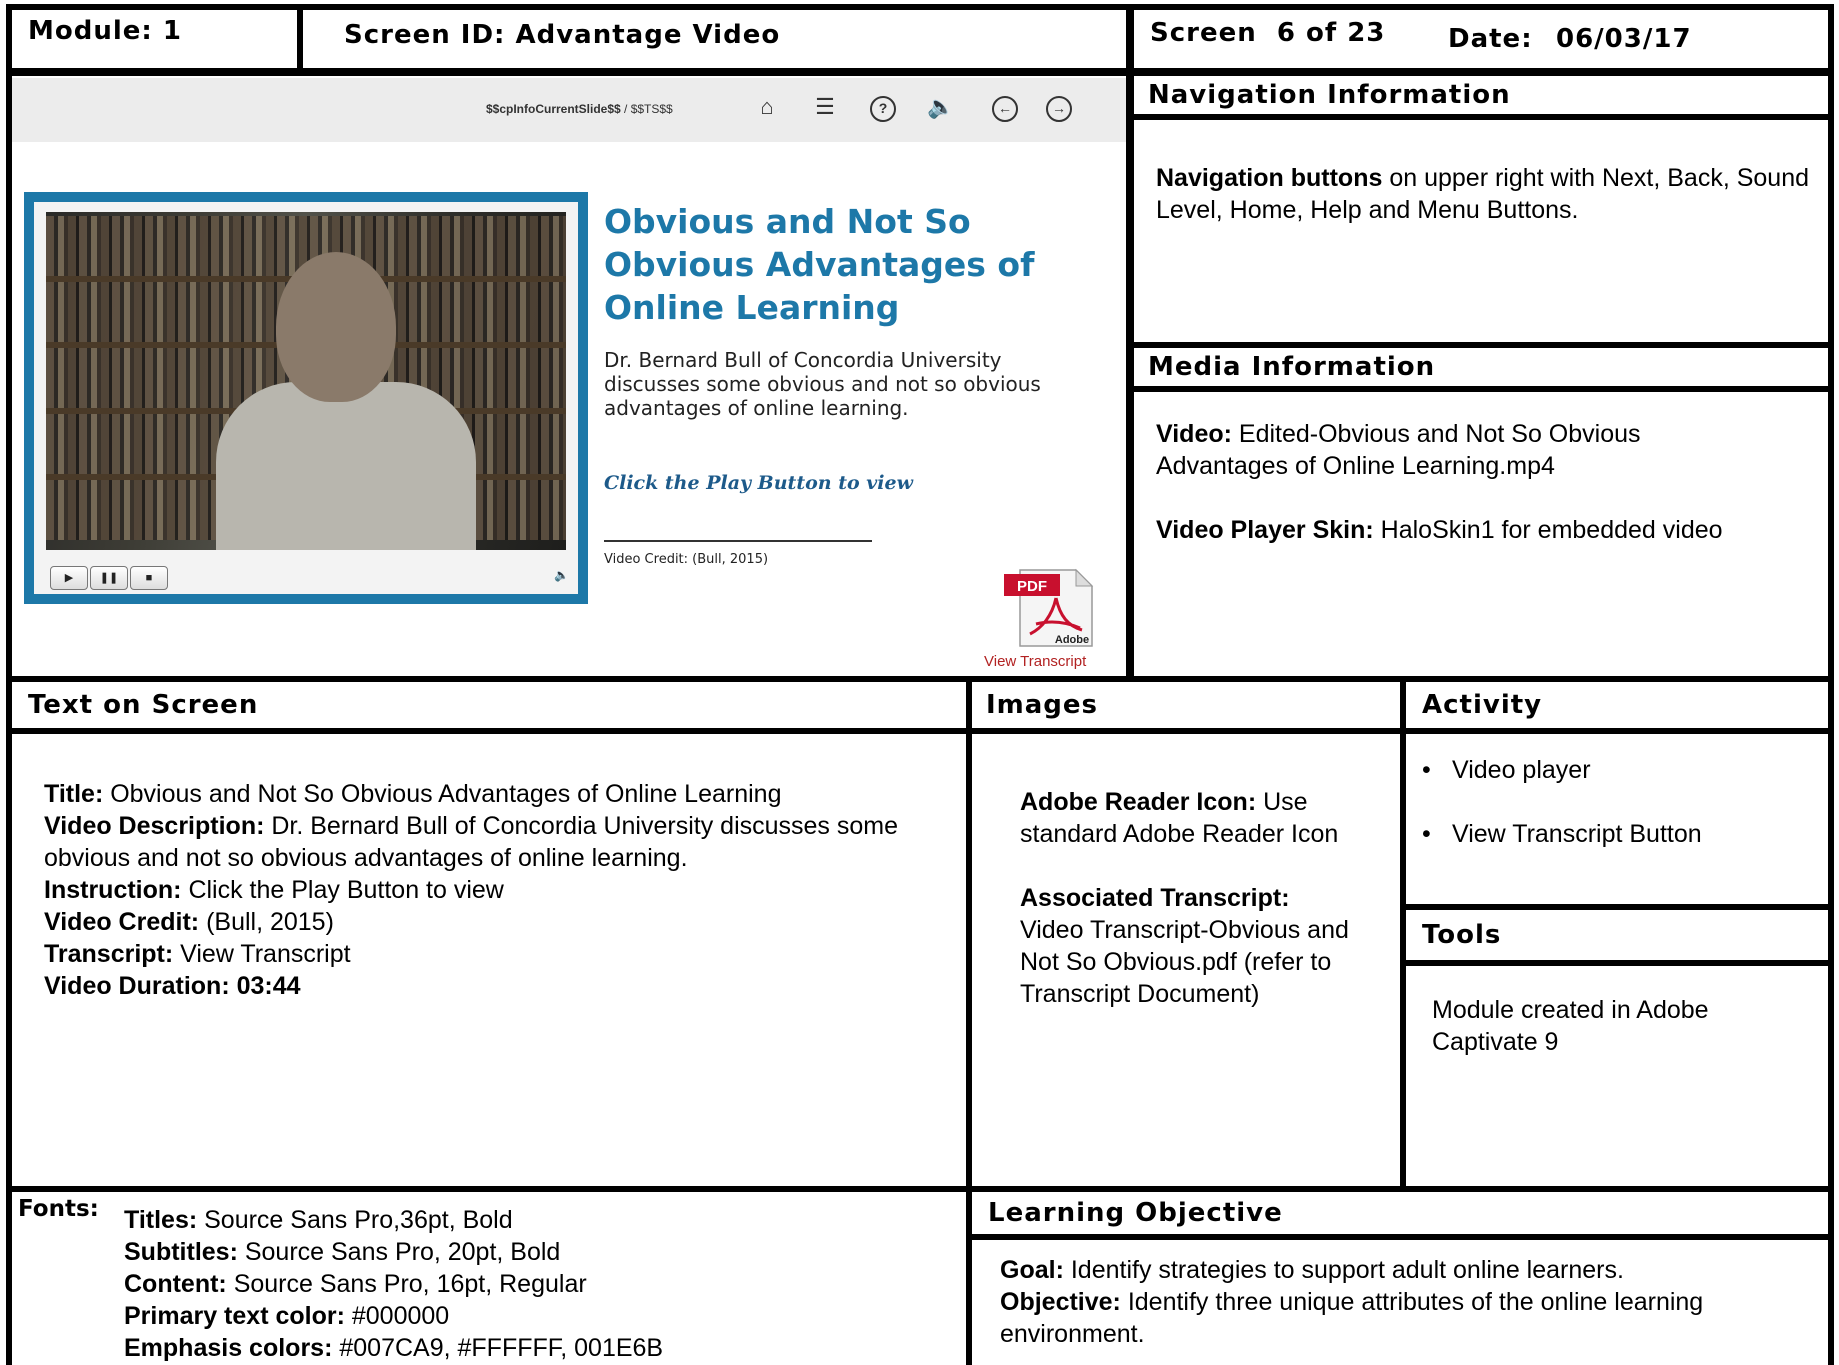  What do you see at coordinates (1005, 109) in the screenshot?
I see `back-icon: ←` at bounding box center [1005, 109].